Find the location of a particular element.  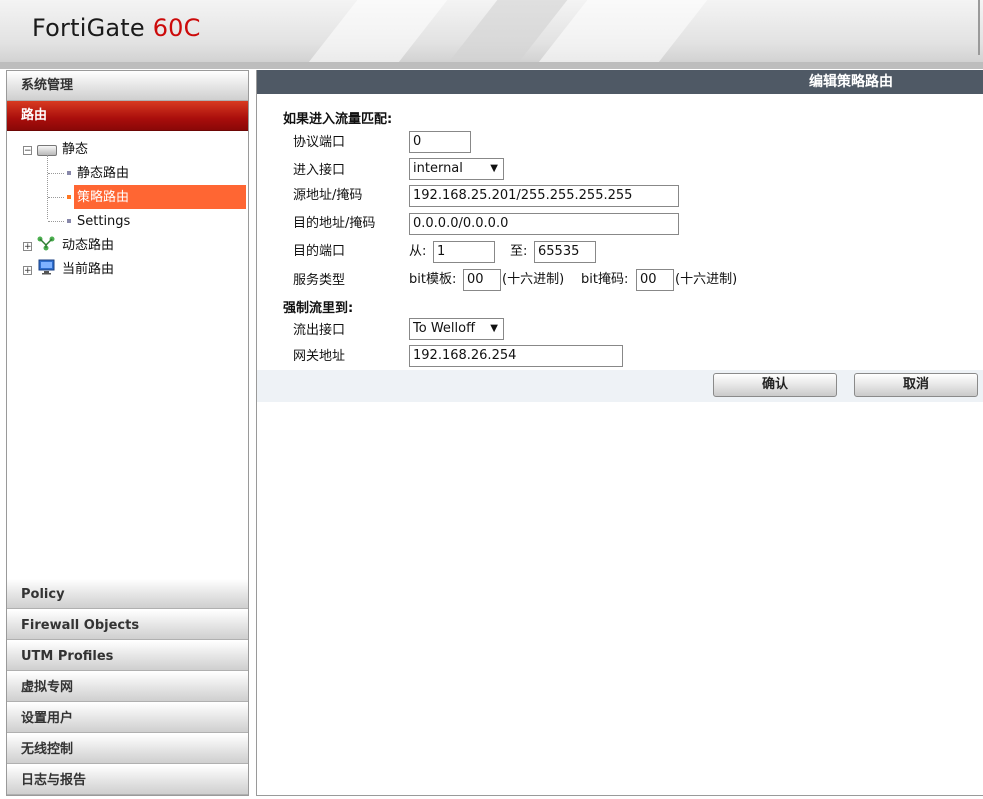

incoming-interface-select: internal ▼ is located at coordinates (456, 169).